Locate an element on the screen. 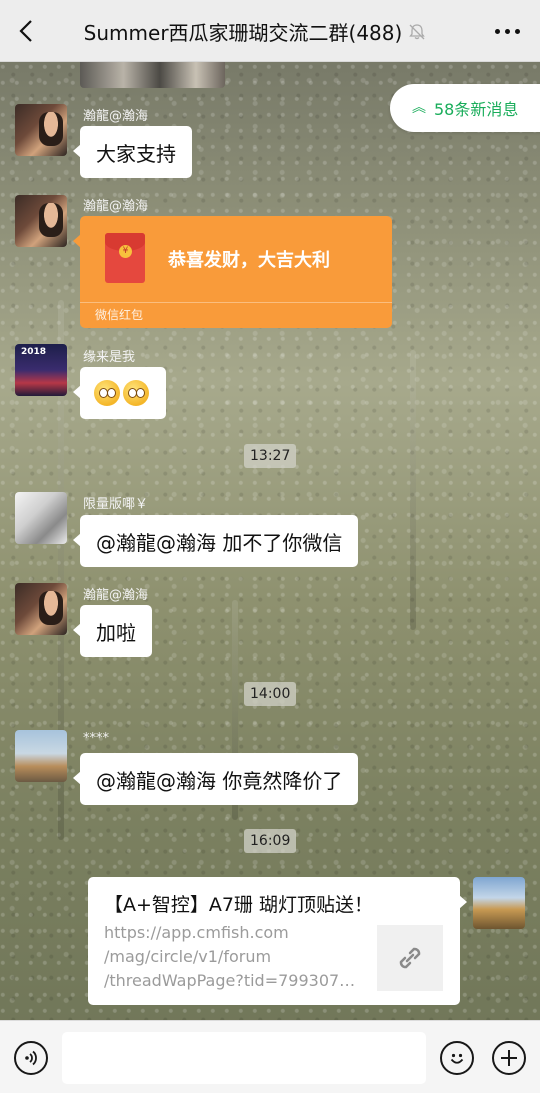 The width and height of the screenshot is (540, 1093). timestamp: 14:00 is located at coordinates (270, 694).